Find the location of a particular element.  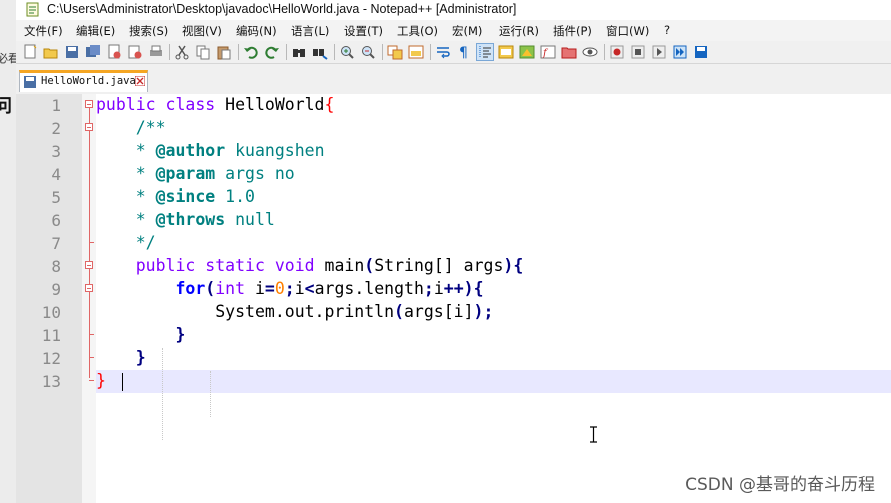

show-all-chars-icon: ¶ is located at coordinates (464, 52).